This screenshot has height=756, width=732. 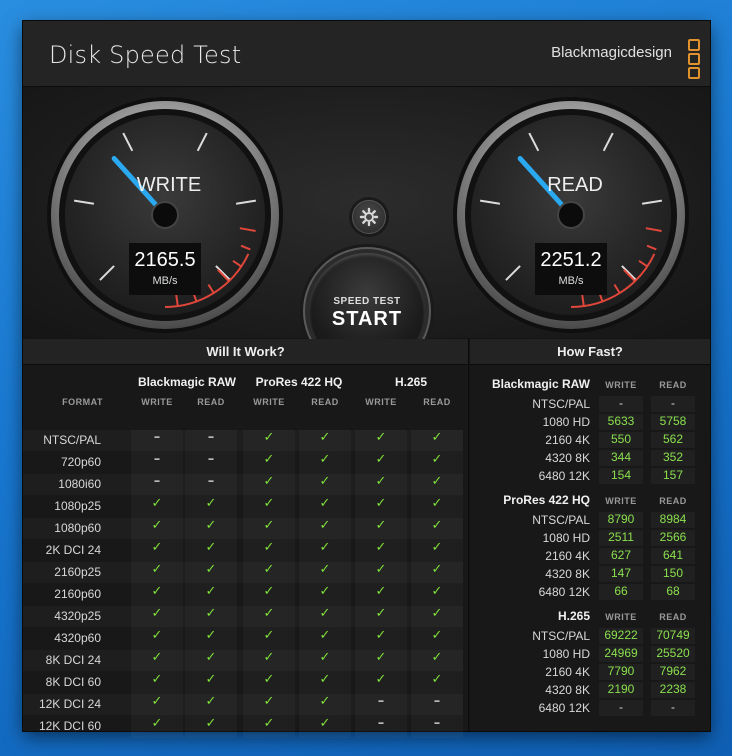 What do you see at coordinates (367, 301) in the screenshot?
I see `start-button-caption: SPEED TEST` at bounding box center [367, 301].